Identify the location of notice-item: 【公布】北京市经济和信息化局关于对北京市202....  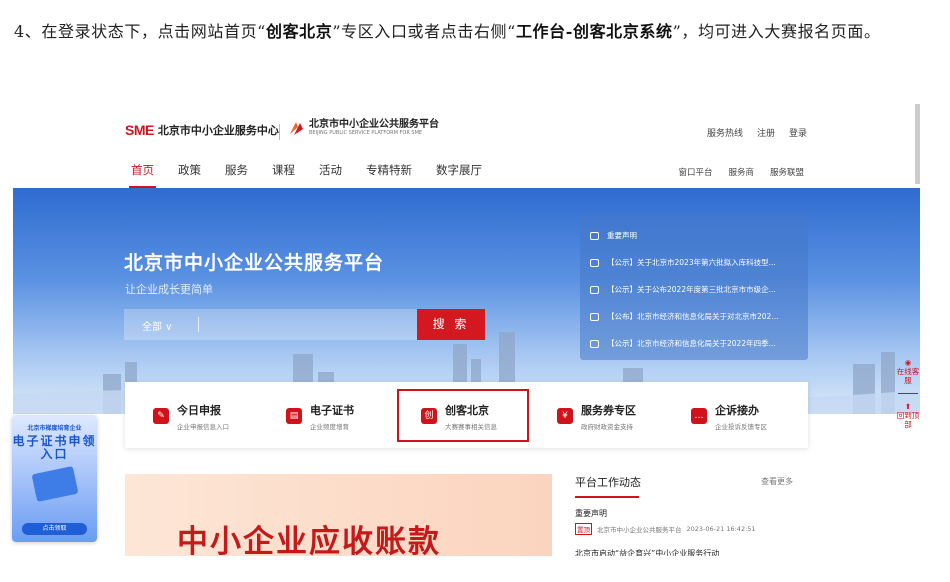
(694, 316).